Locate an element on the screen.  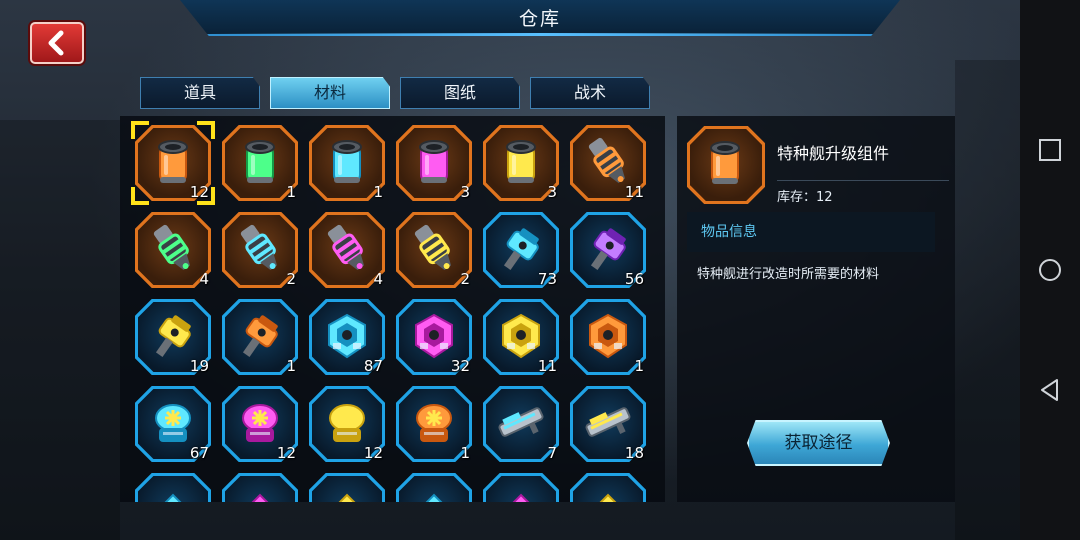
core-yellow-icon is located at coordinates (347, 423).